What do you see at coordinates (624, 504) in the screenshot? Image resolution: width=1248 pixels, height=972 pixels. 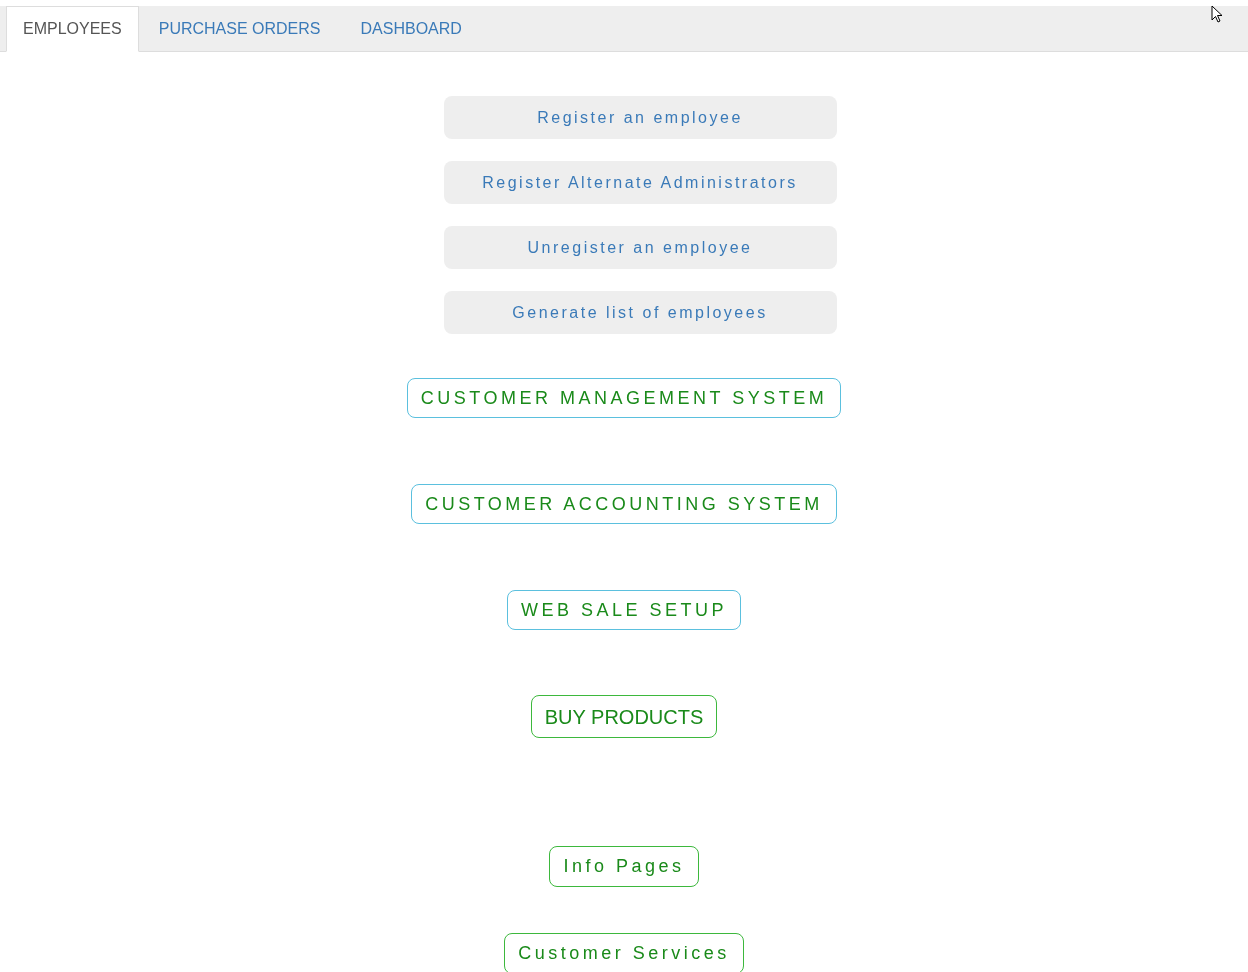 I see `link-button: CUSTOMER ACCOUNTING SYSTEM` at bounding box center [624, 504].